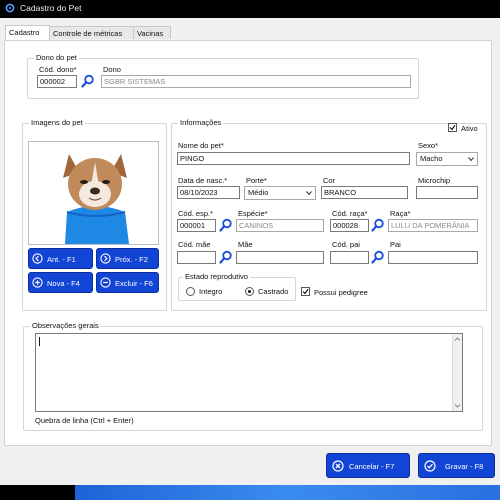  I want to click on species-search-magnifier-icon, so click(226, 225).